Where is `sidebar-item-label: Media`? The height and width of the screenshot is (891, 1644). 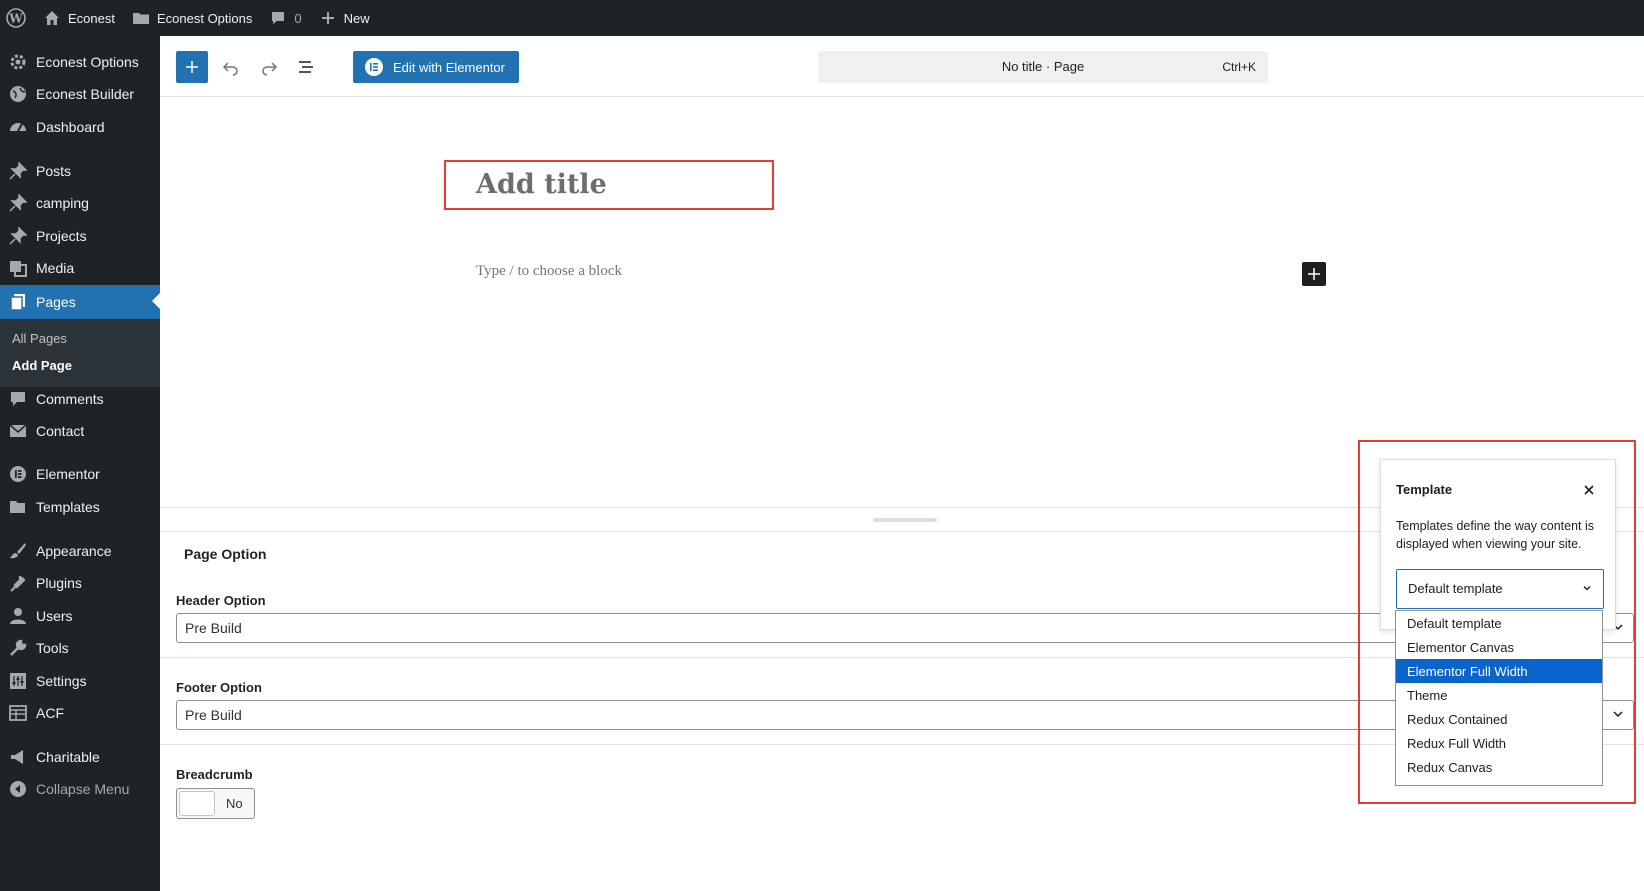 sidebar-item-label: Media is located at coordinates (55, 268).